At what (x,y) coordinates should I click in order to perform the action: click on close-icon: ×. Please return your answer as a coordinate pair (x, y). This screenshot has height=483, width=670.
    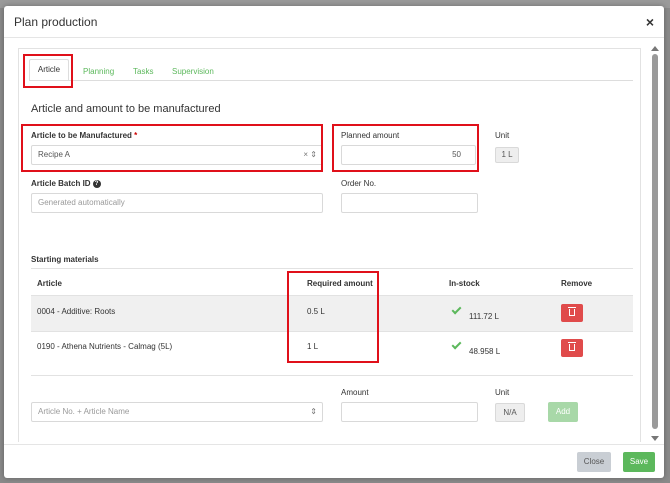
    Looking at the image, I should click on (650, 22).